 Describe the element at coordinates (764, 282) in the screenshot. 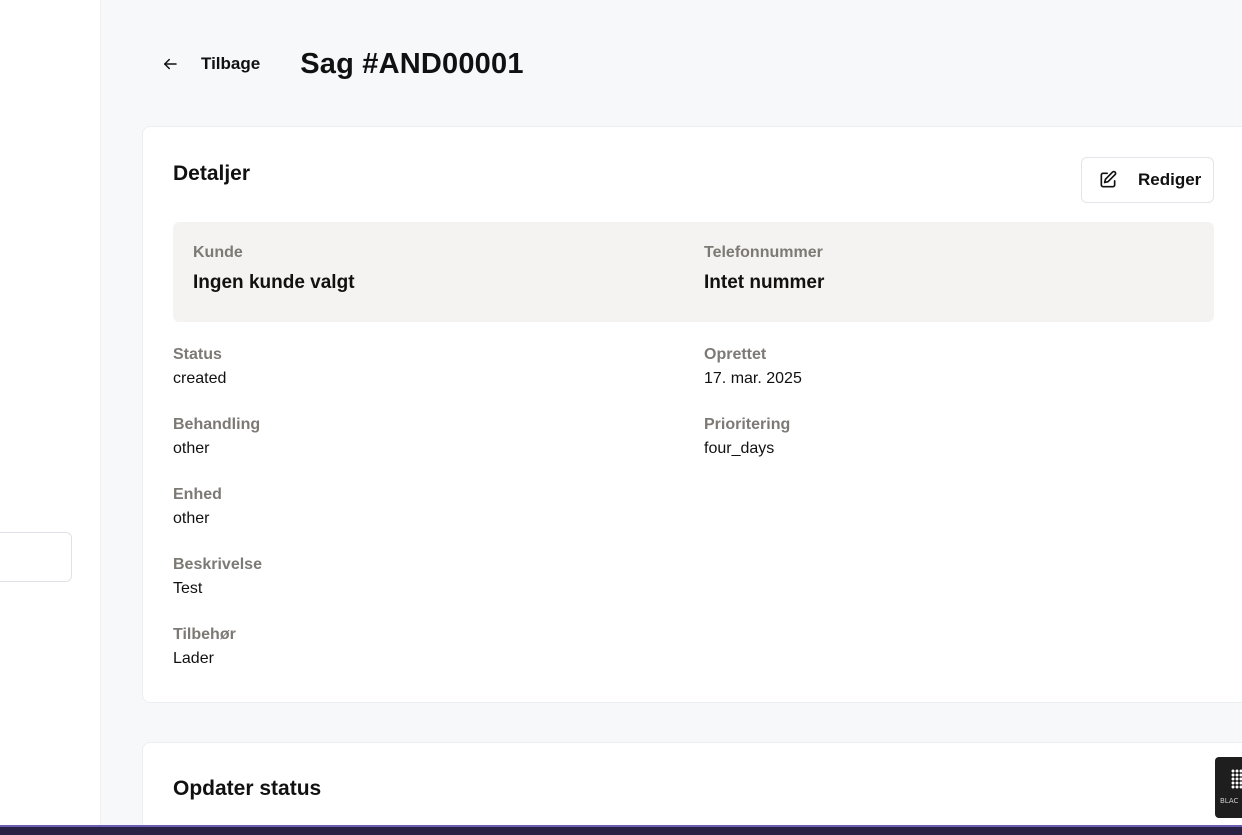

I see `phone-value: Intet nummer` at that location.